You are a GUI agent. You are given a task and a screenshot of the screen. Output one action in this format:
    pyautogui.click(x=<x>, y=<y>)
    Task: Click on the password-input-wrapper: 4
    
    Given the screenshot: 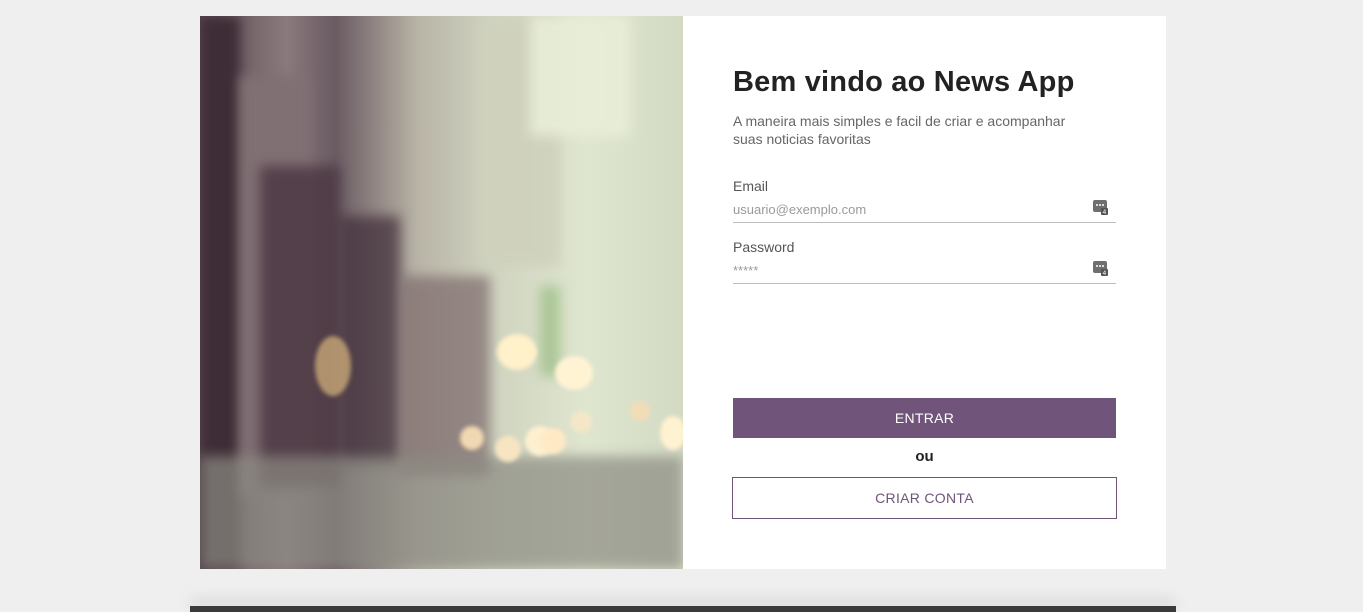 What is the action you would take?
    pyautogui.click(x=924, y=271)
    